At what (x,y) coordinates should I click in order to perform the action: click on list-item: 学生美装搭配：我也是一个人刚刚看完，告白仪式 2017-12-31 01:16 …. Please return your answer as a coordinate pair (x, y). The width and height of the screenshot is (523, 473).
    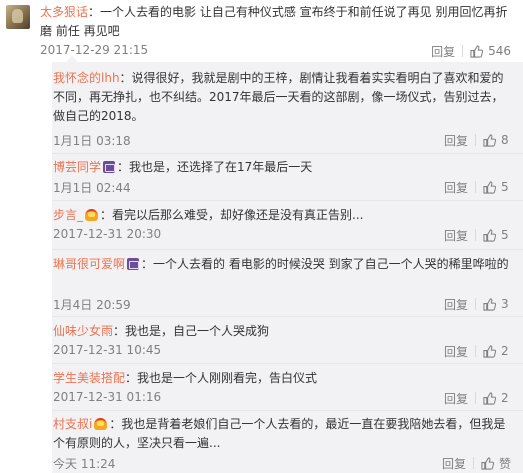
    Looking at the image, I should click on (287, 386).